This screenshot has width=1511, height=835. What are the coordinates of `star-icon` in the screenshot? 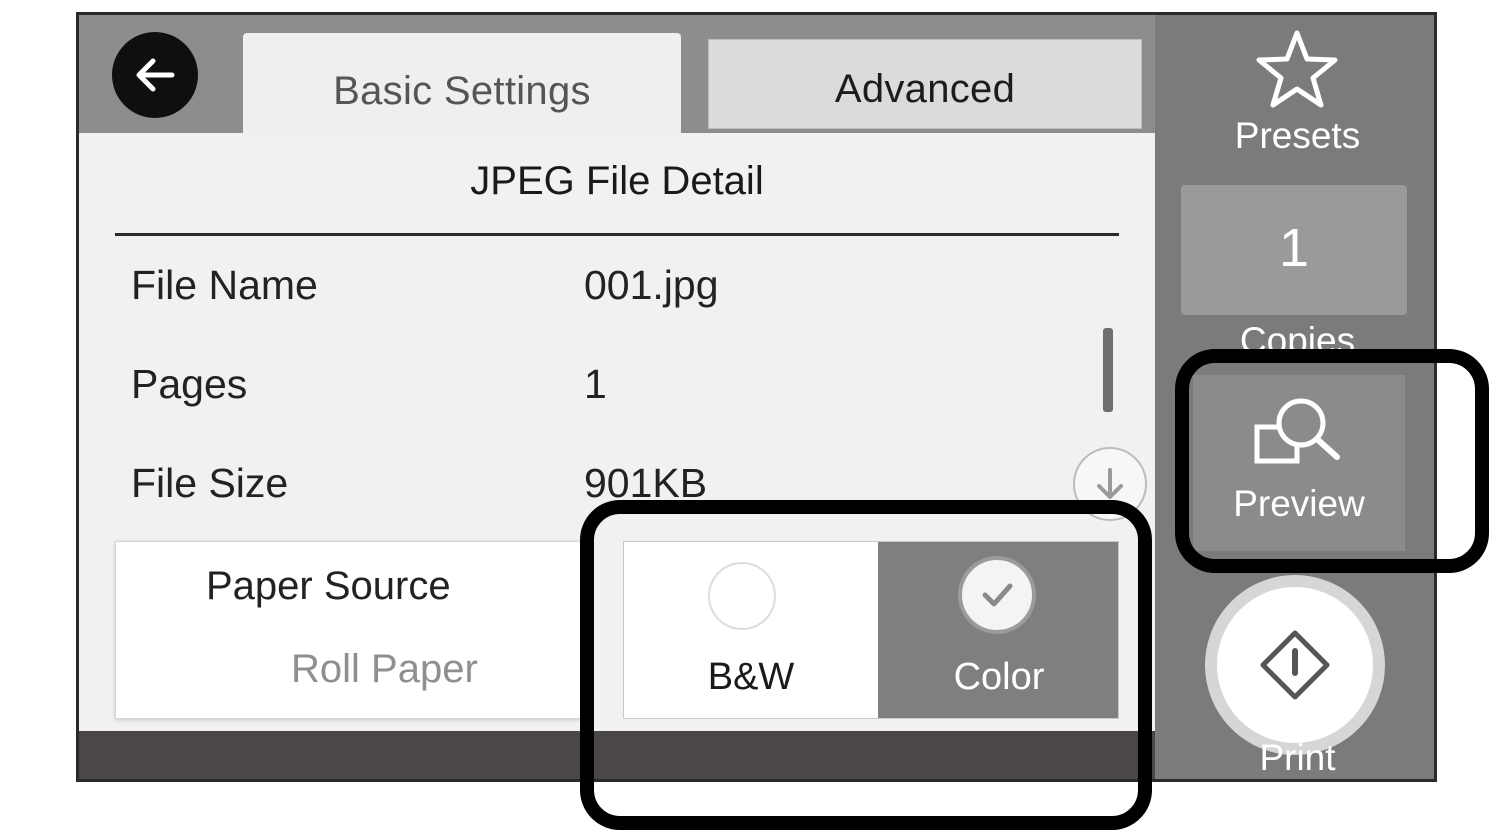 It's located at (1297, 69).